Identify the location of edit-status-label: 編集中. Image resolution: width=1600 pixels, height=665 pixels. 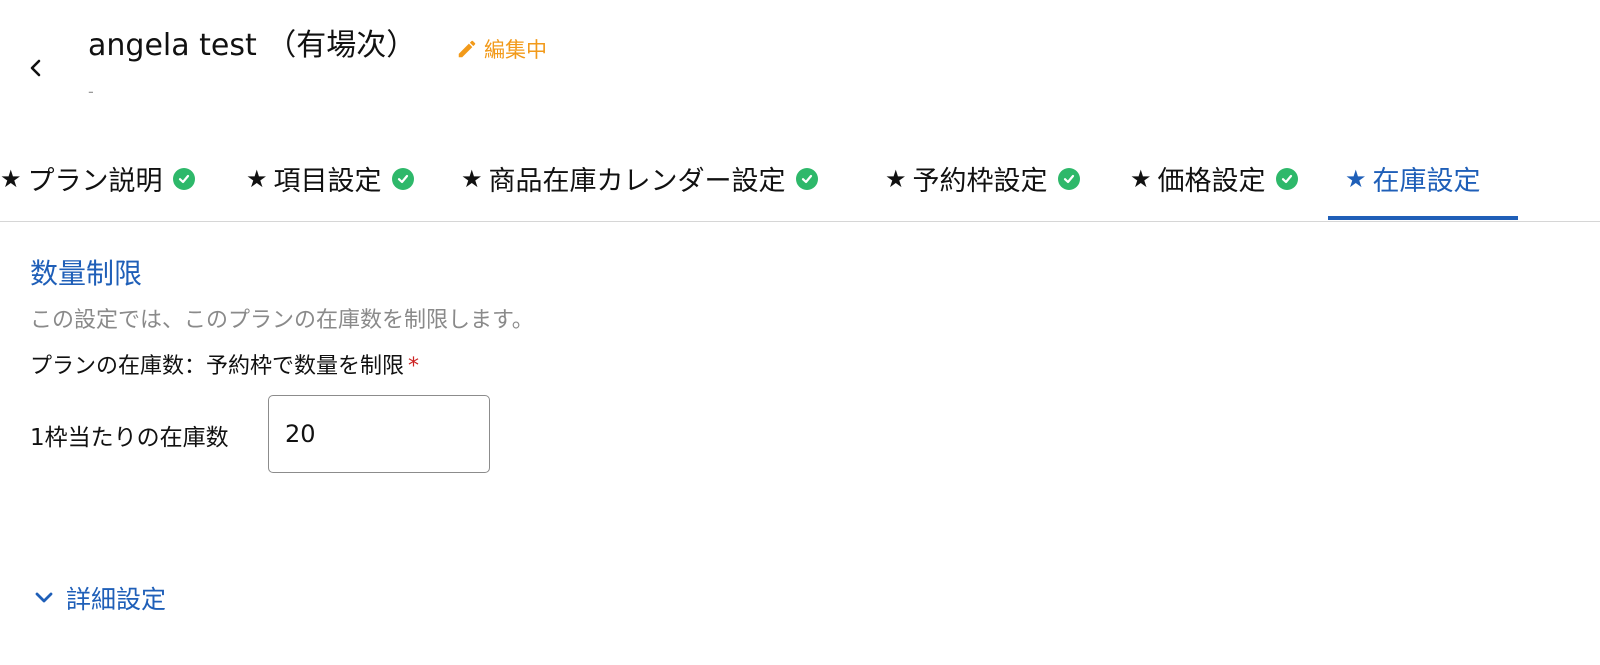
(515, 50).